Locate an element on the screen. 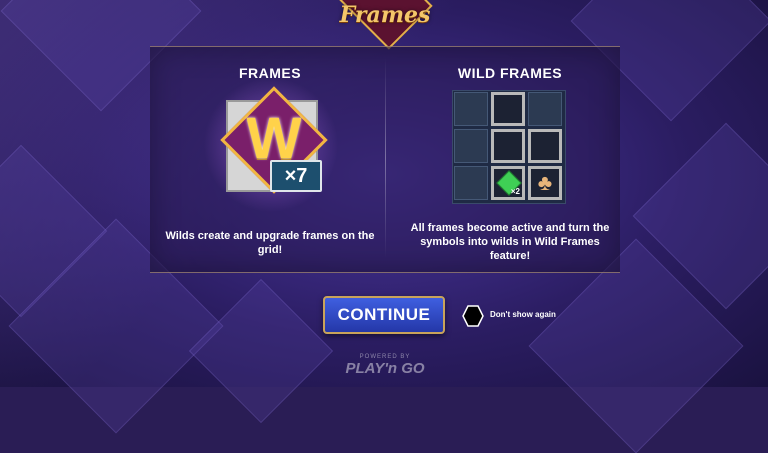 The height and width of the screenshot is (453, 768). dont-show-checkbox is located at coordinates (473, 316).